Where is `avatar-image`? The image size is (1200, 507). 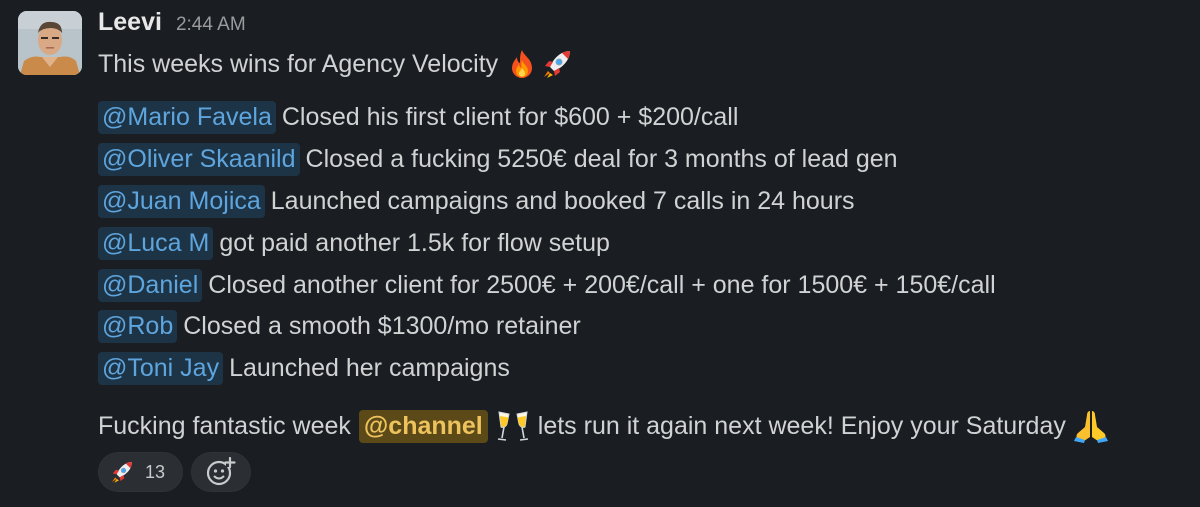 avatar-image is located at coordinates (50, 43).